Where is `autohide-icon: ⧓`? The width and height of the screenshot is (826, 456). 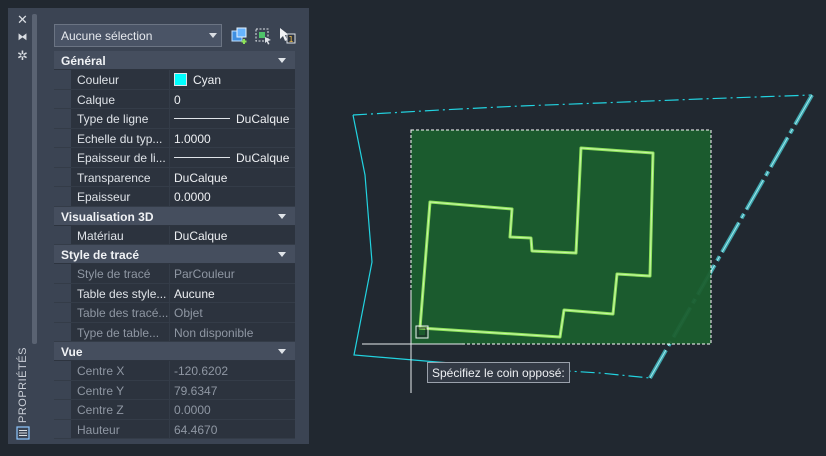 autohide-icon: ⧓ is located at coordinates (22, 37).